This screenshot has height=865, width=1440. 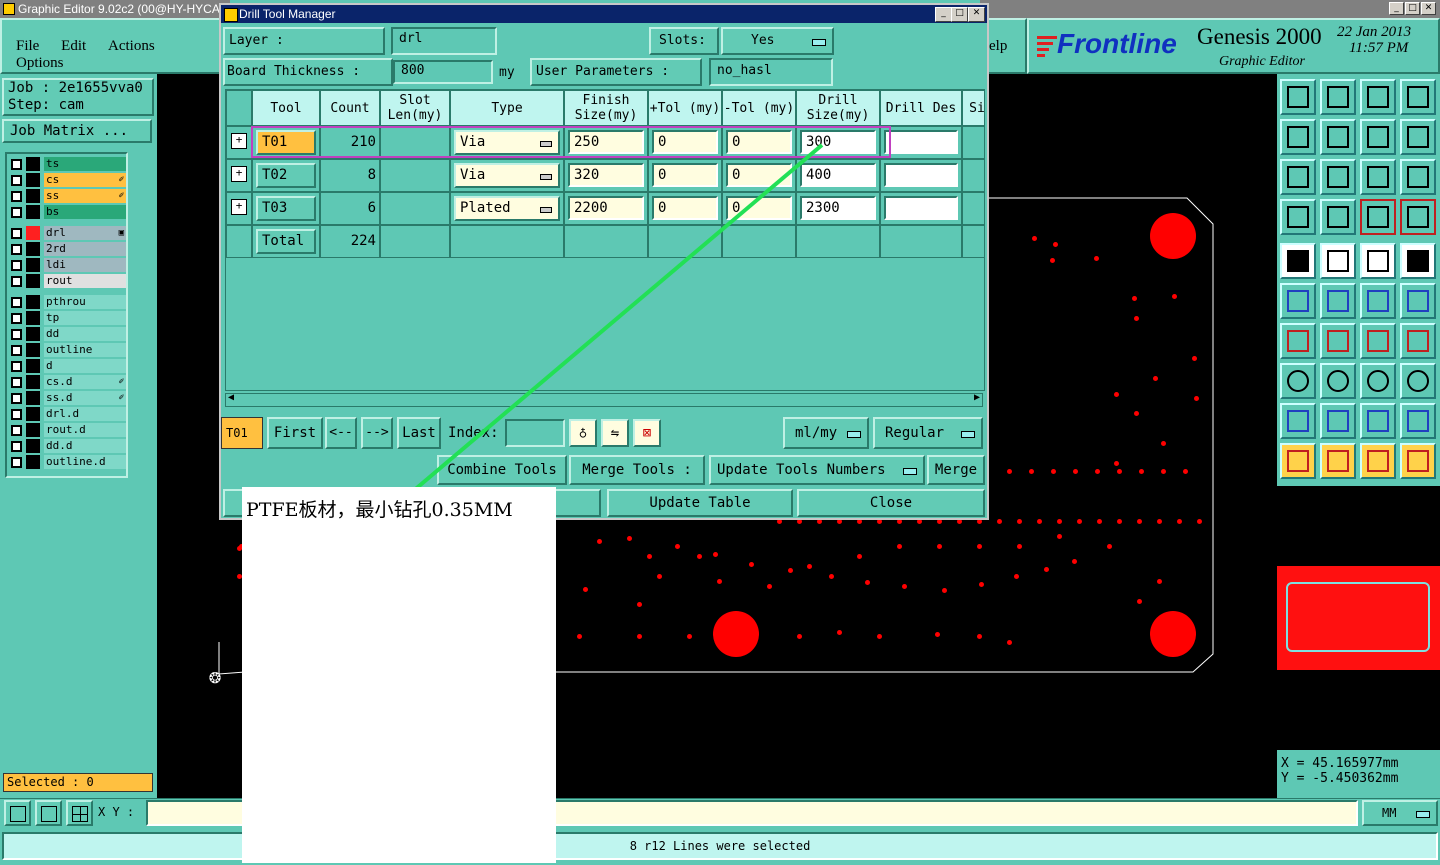 I want to click on next-button: -->, so click(x=377, y=433).